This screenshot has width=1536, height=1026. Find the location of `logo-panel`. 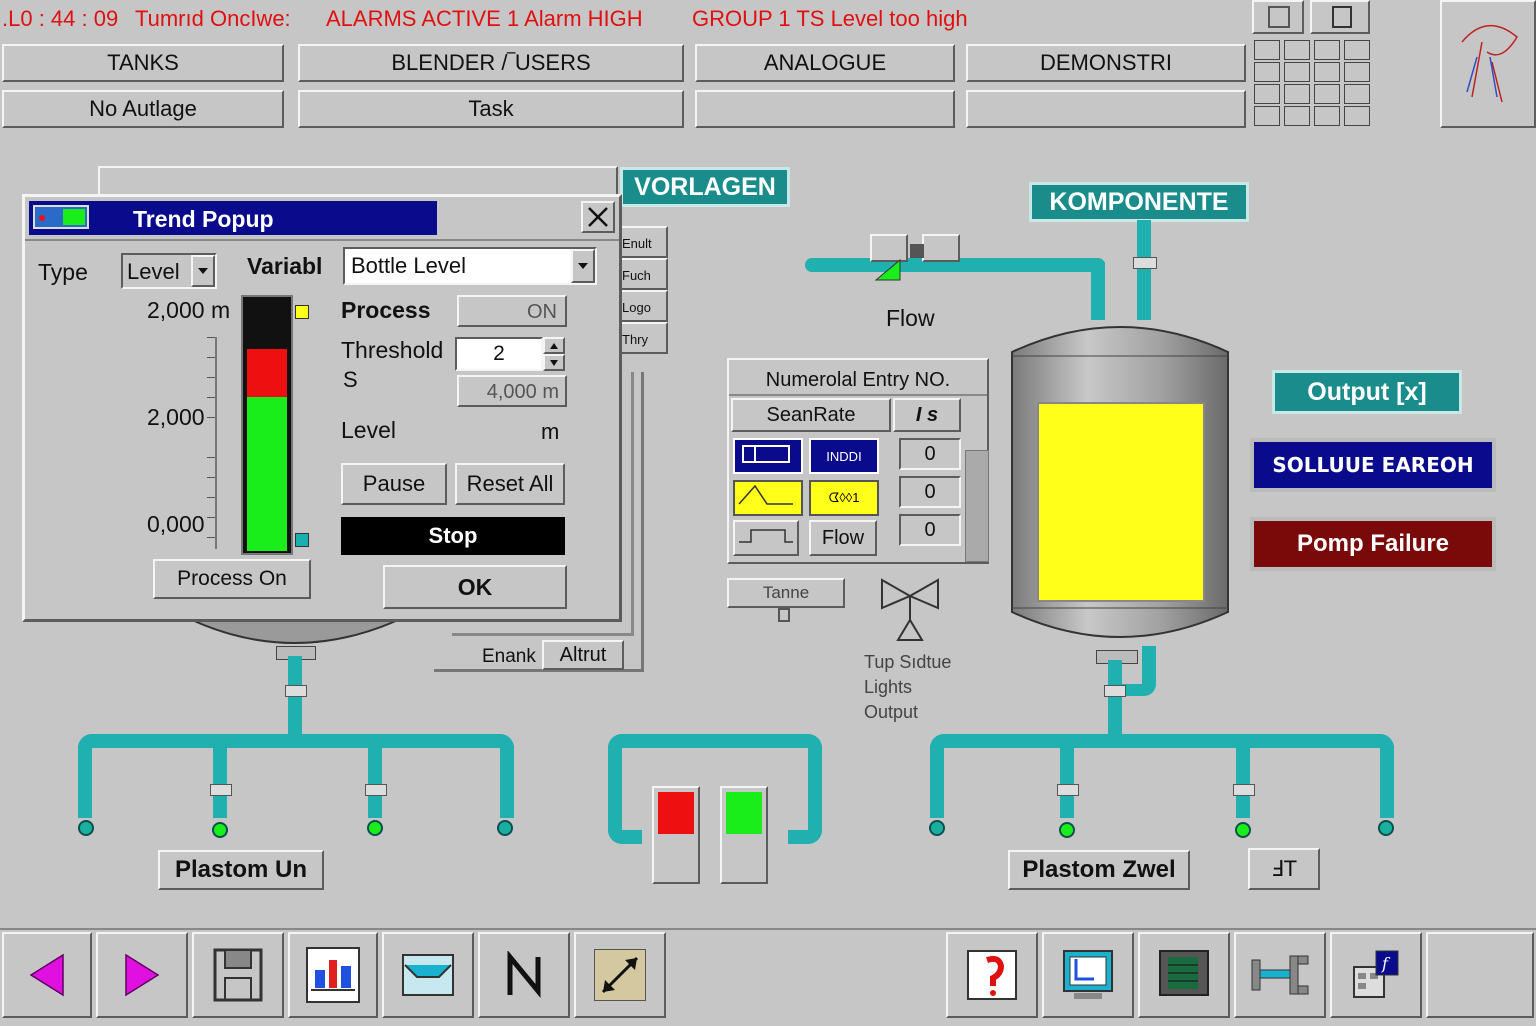

logo-panel is located at coordinates (1488, 64).